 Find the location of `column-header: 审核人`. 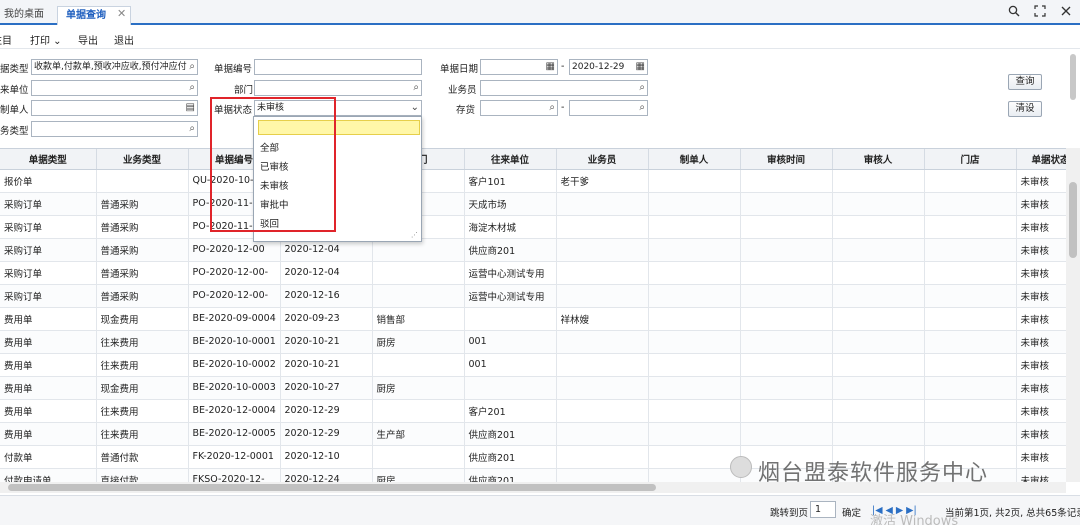

column-header: 审核人 is located at coordinates (878, 159).